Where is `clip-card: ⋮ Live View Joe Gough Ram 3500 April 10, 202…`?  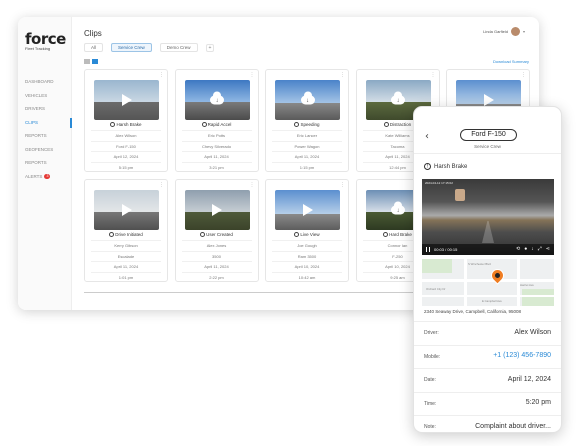 clip-card: ⋮ Live View Joe Gough Ram 3500 April 10, 202… is located at coordinates (307, 230).